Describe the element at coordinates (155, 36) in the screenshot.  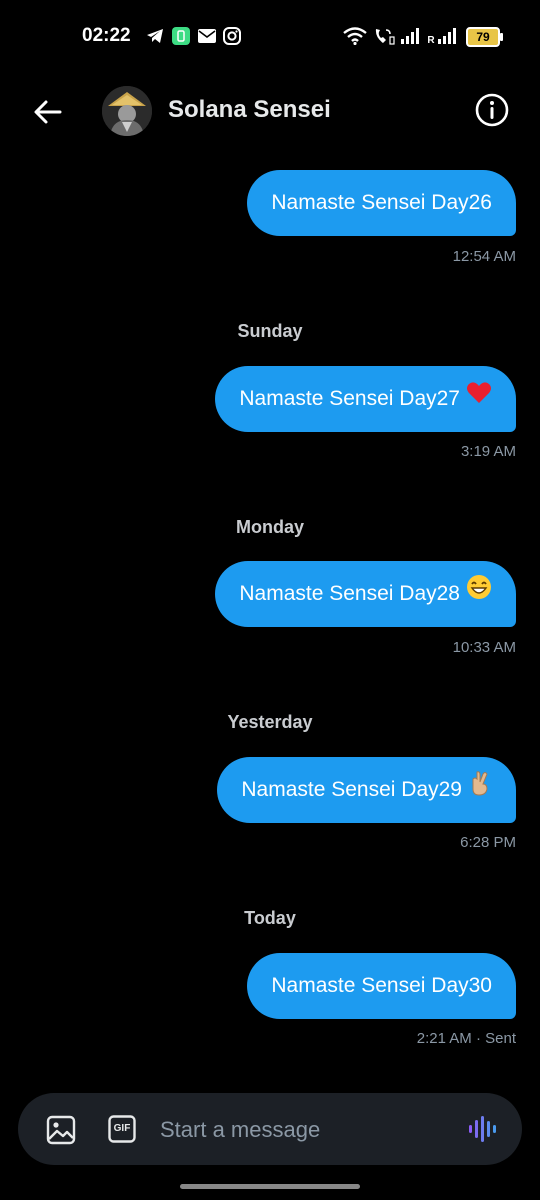
I see `telegram-icon` at that location.